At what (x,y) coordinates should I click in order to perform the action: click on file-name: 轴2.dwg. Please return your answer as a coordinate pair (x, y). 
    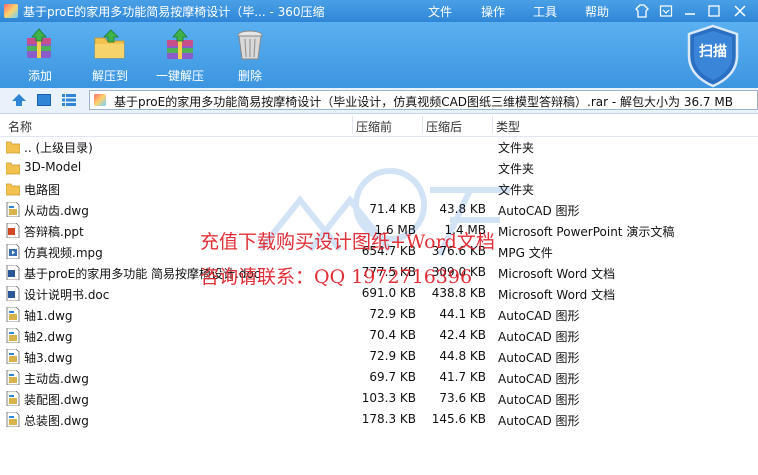
    Looking at the image, I should click on (48, 337).